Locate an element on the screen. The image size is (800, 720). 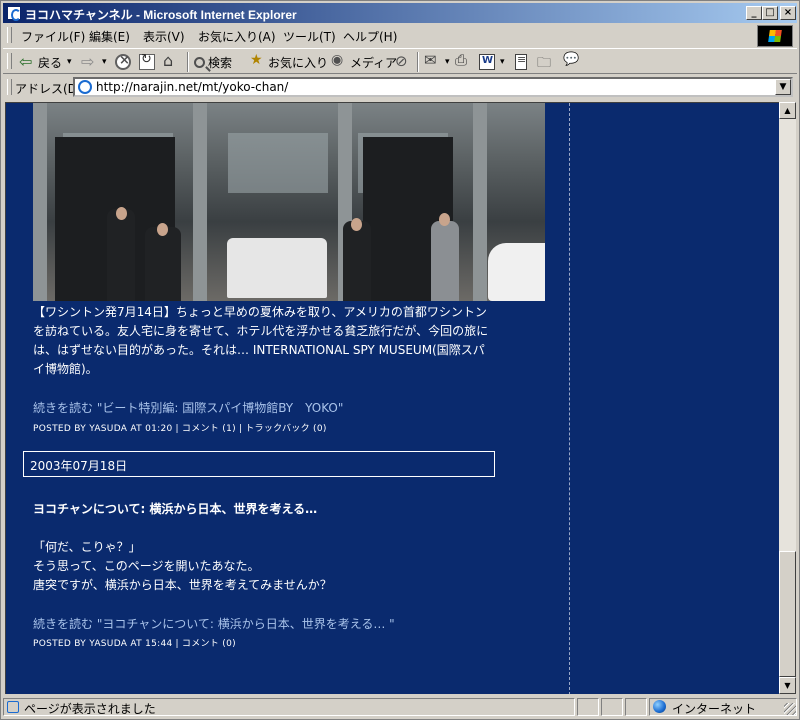
search-label: 検索 is located at coordinates (220, 62).